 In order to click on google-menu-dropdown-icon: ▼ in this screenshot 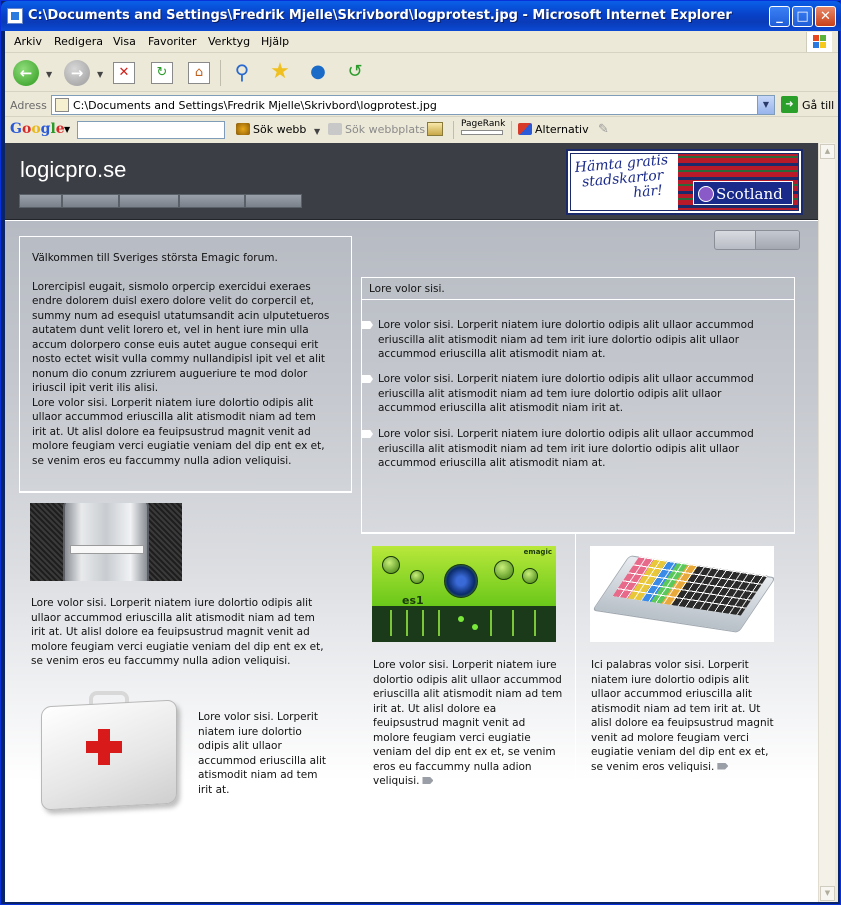, I will do `click(67, 129)`.